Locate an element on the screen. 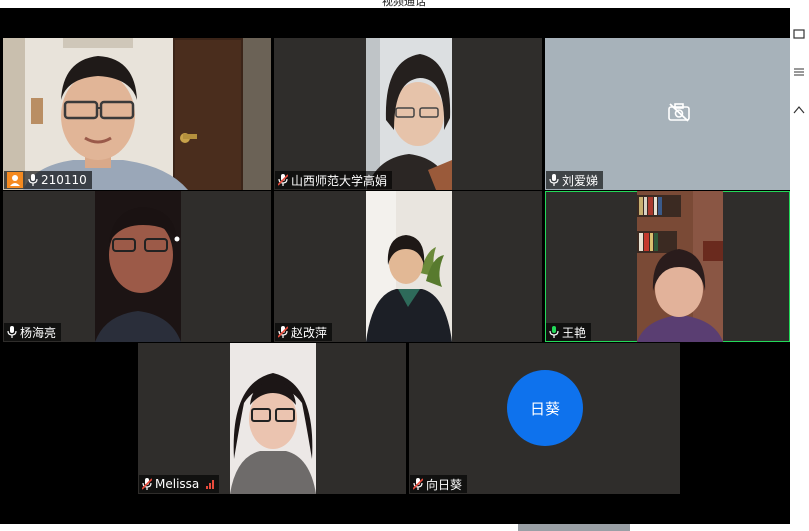 The image size is (809, 531). participant-name: 210110 is located at coordinates (64, 180).